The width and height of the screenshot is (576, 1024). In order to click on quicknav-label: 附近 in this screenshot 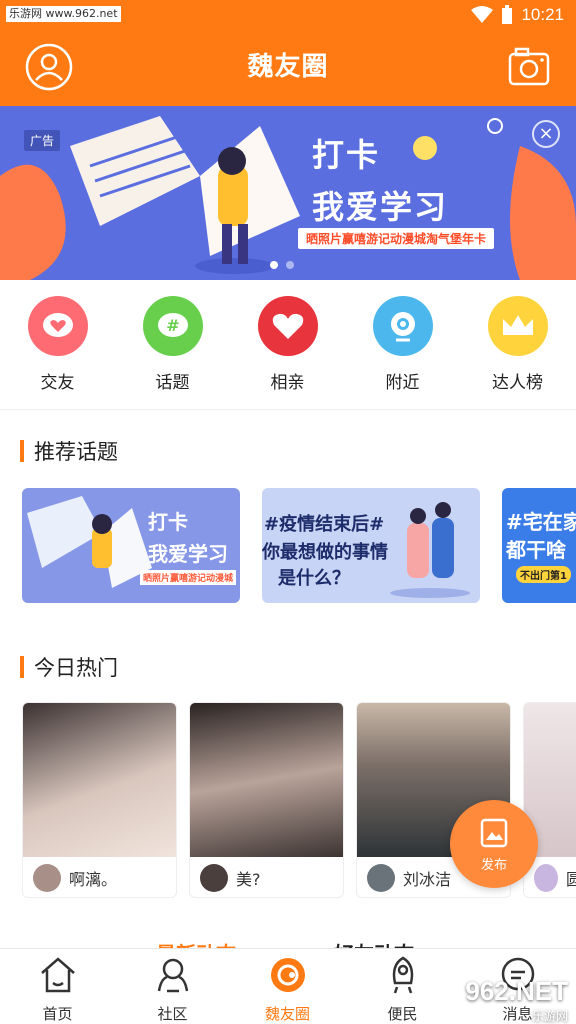, I will do `click(402, 383)`.